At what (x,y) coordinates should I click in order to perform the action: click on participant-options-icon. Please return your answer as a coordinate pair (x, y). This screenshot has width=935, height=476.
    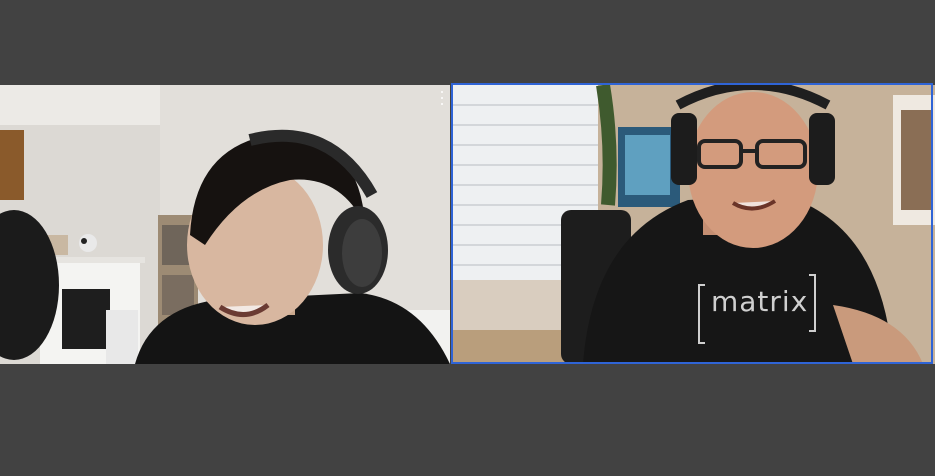
    Looking at the image, I should click on (442, 98).